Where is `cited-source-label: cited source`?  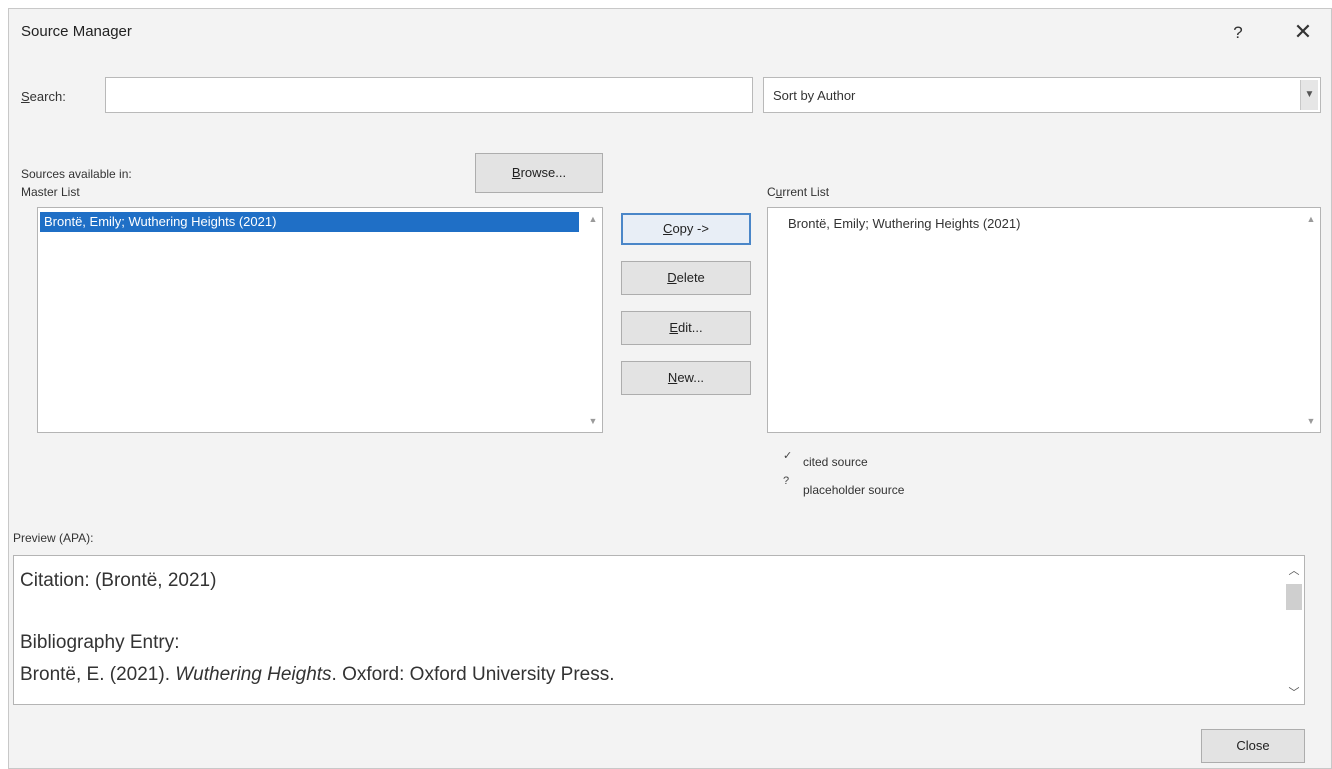 cited-source-label: cited source is located at coordinates (835, 462).